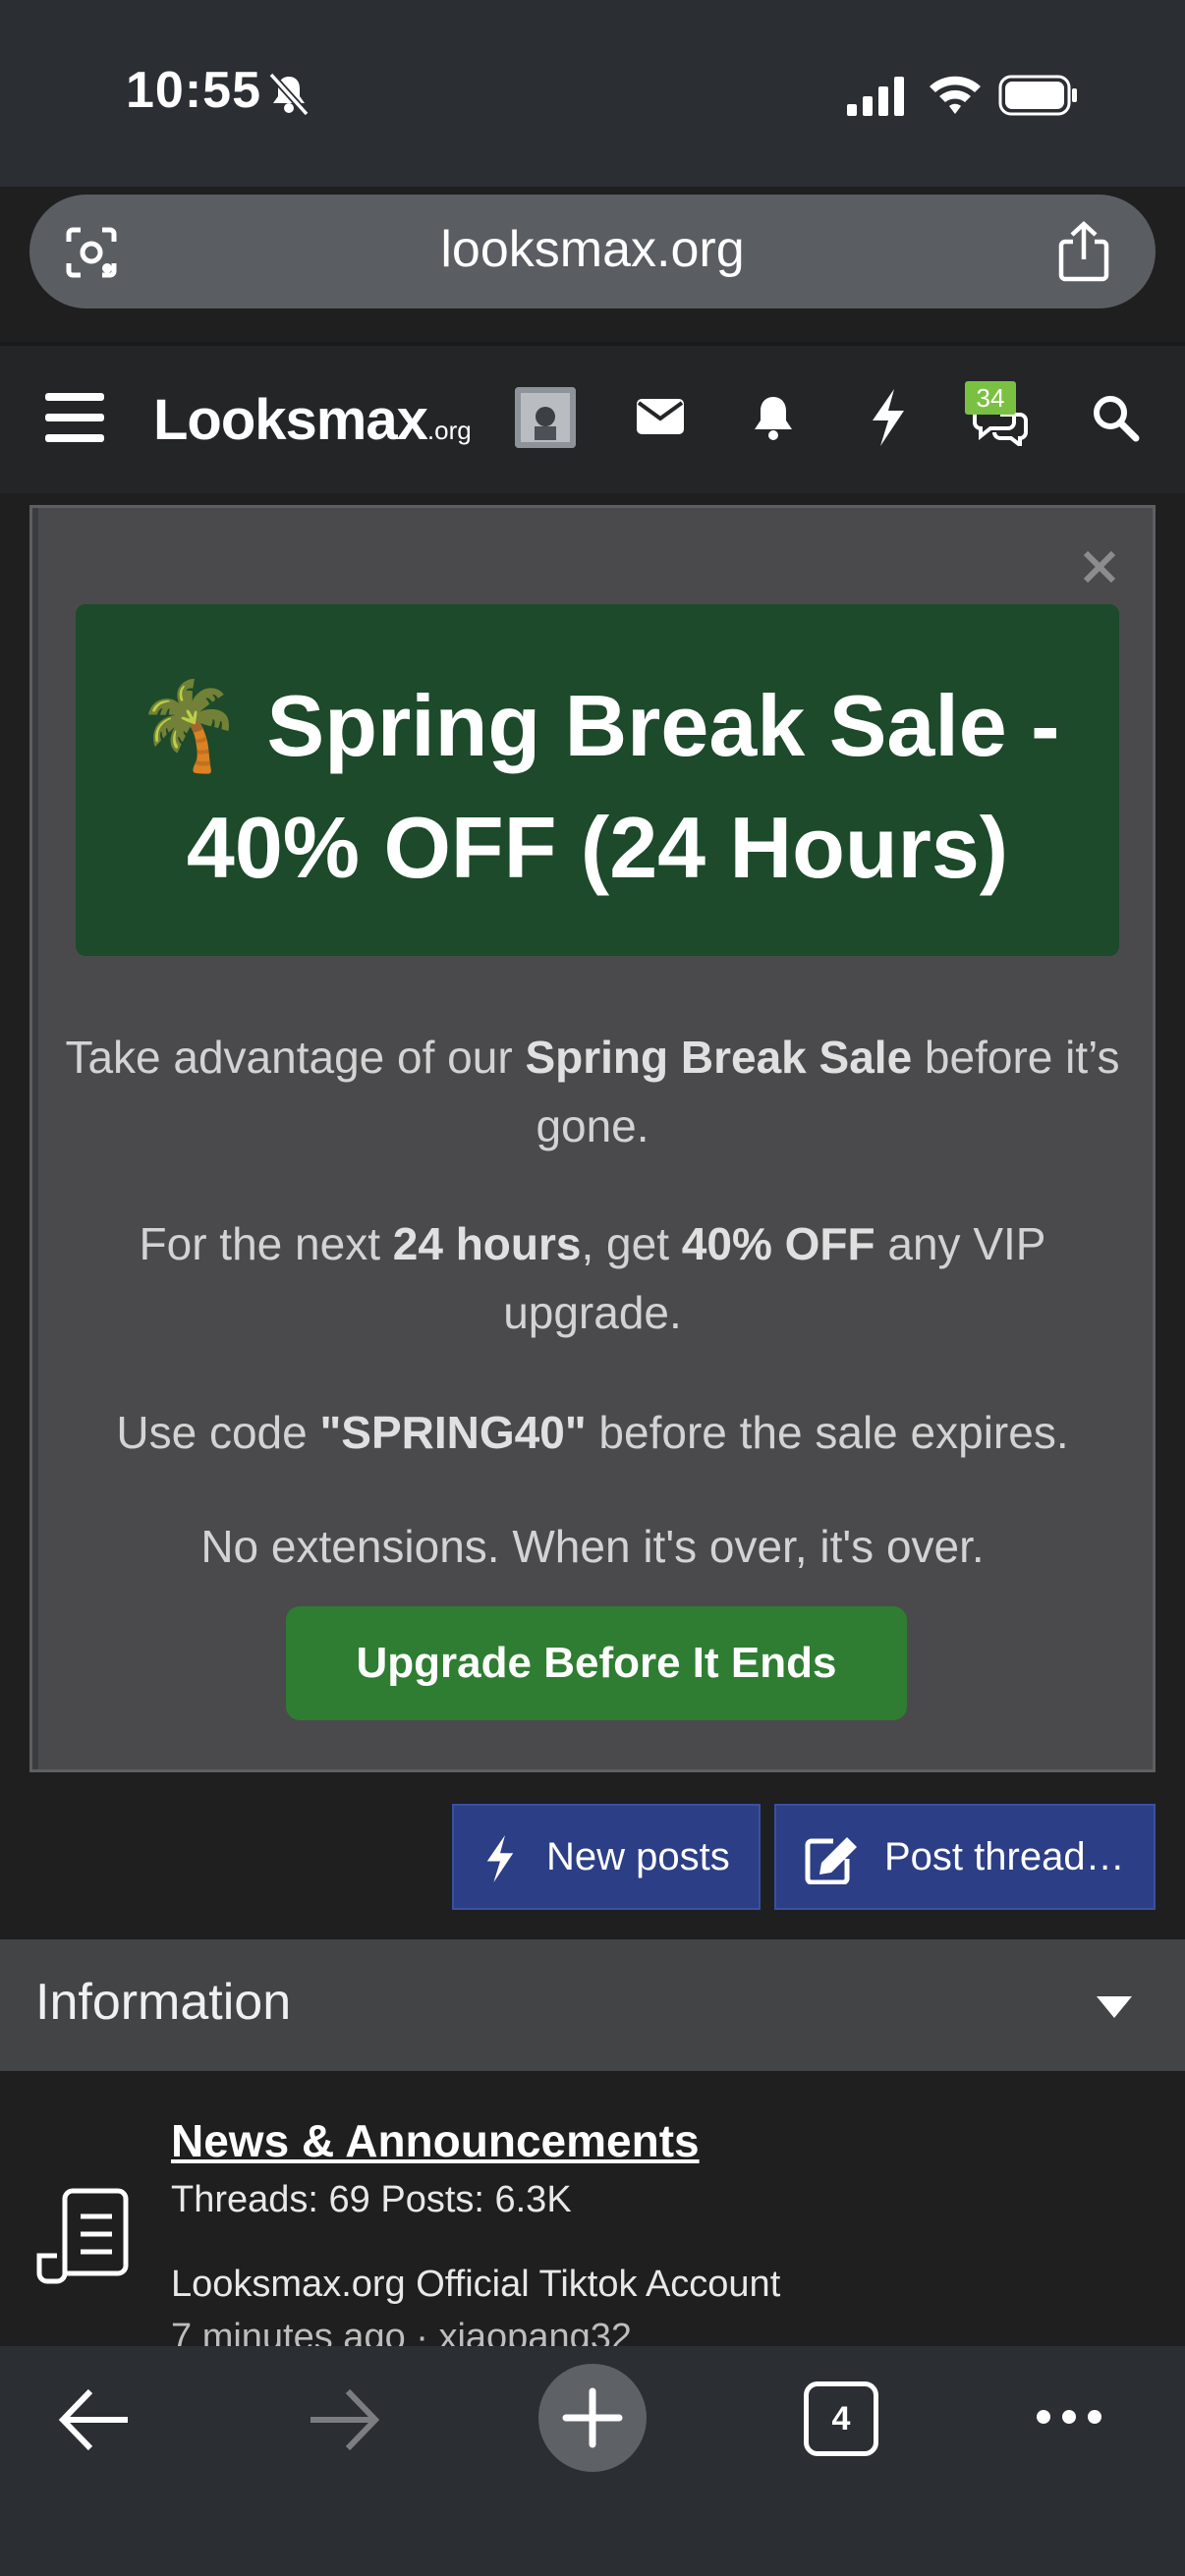 The image size is (1185, 2576). What do you see at coordinates (1115, 417) in the screenshot?
I see `search-icon` at bounding box center [1115, 417].